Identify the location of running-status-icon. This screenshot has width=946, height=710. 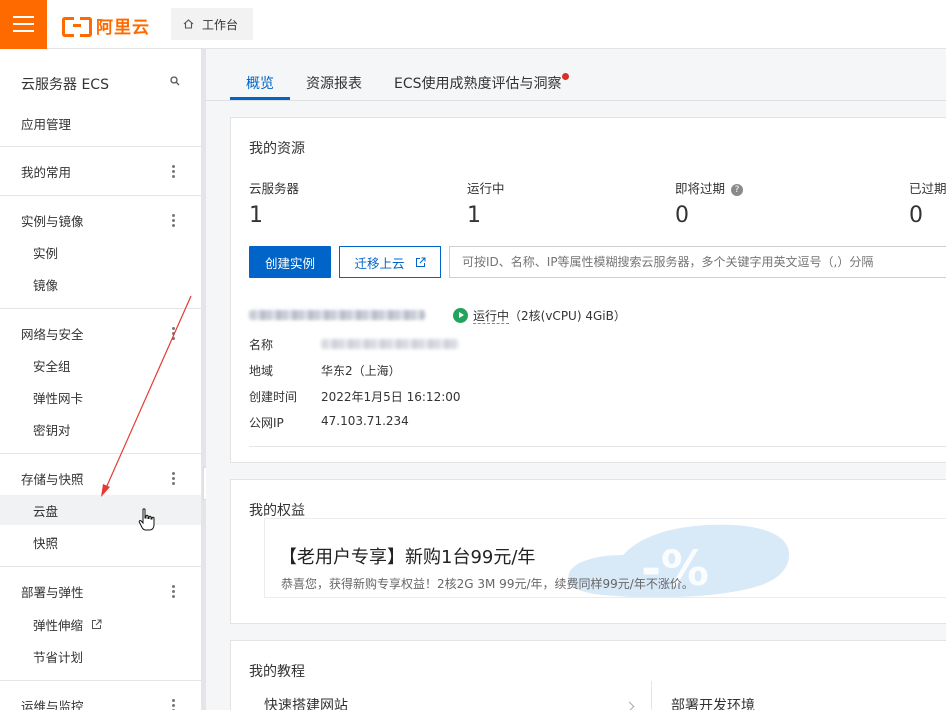
(460, 315).